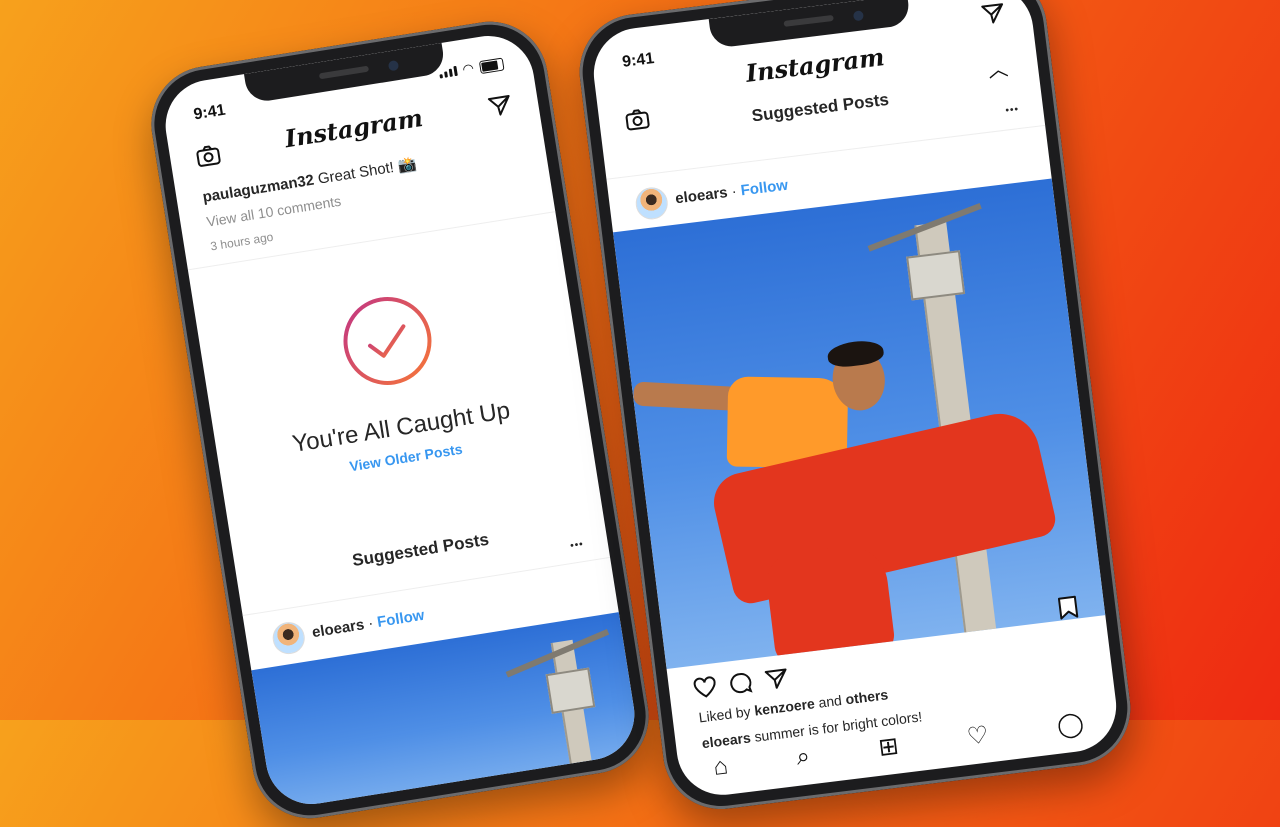 Image resolution: width=1280 pixels, height=827 pixels. Describe the element at coordinates (491, 65) in the screenshot. I see `battery-icon` at that location.